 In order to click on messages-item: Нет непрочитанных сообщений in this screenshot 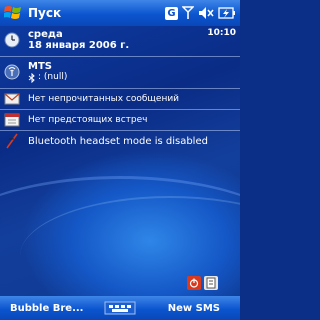, I will do `click(120, 99)`.